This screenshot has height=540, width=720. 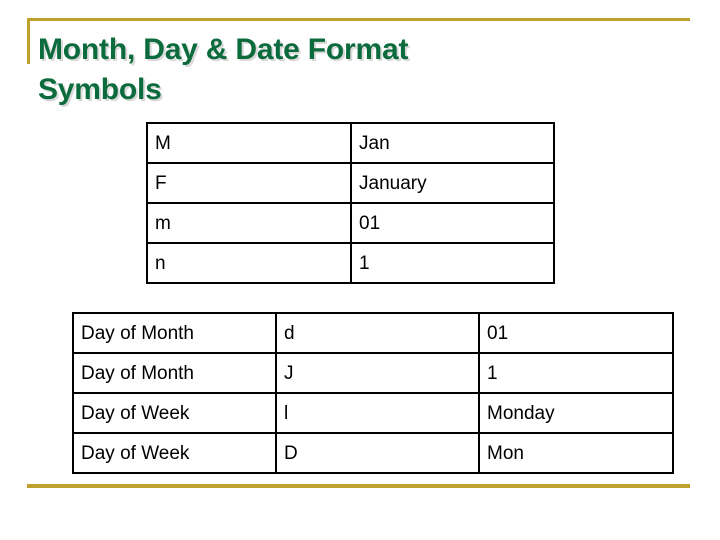 I want to click on symbol-cell: n, so click(x=249, y=263).